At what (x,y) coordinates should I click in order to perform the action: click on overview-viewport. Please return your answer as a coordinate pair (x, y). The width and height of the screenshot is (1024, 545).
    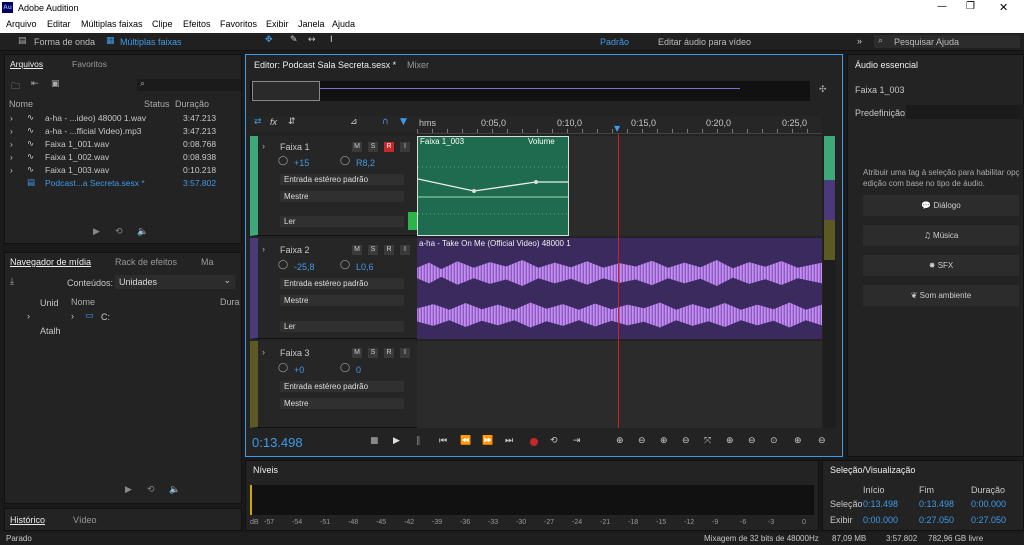
    Looking at the image, I should click on (286, 91).